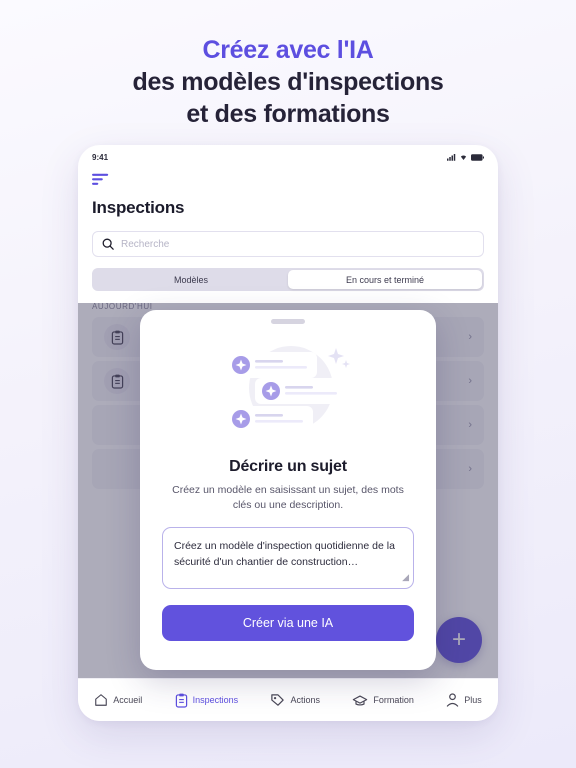 The width and height of the screenshot is (576, 768). Describe the element at coordinates (100, 157) in the screenshot. I see `status-time: 9:41` at that location.